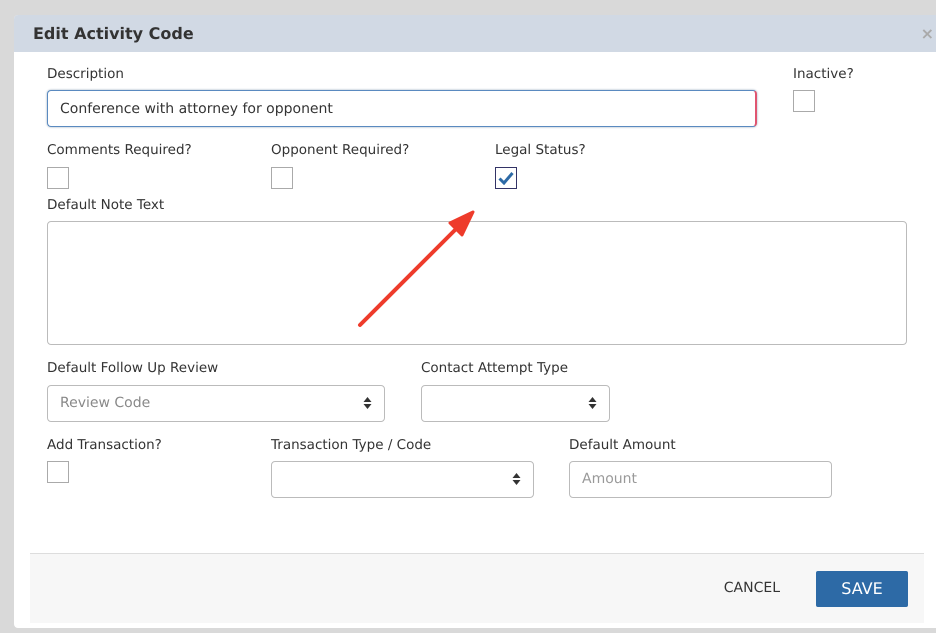  Describe the element at coordinates (133, 368) in the screenshot. I see `field-label: Default Follow Up Review` at that location.